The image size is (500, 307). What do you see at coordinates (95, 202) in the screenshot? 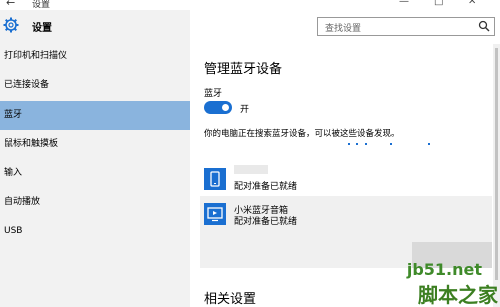
I see `sidebar-item-autoplay: 自动播放` at bounding box center [95, 202].